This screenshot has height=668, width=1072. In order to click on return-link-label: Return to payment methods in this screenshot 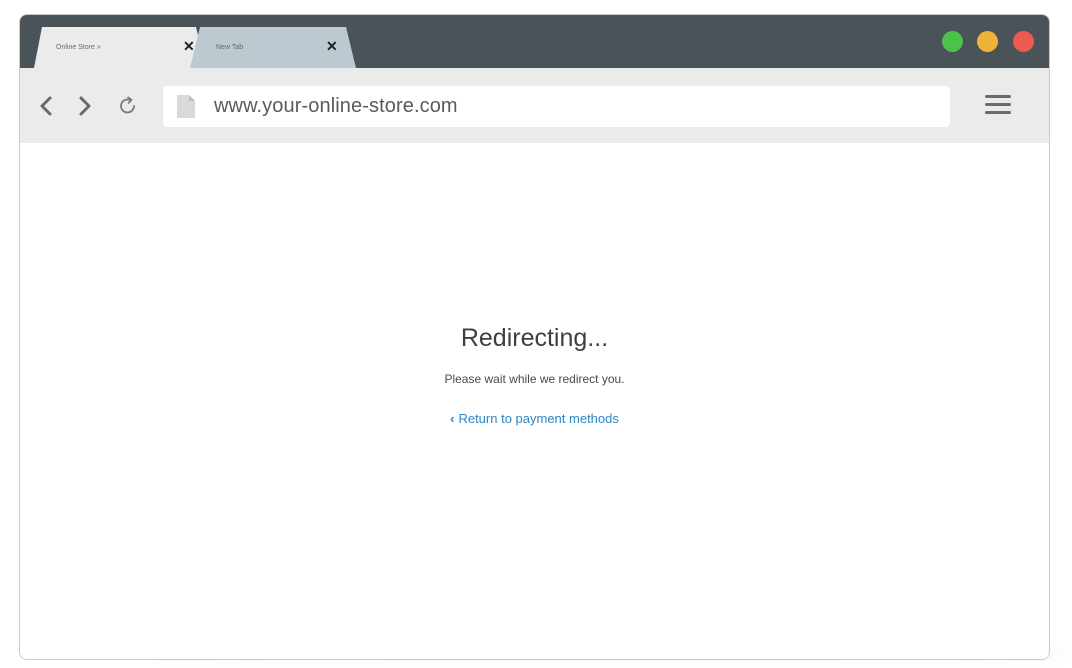, I will do `click(538, 418)`.